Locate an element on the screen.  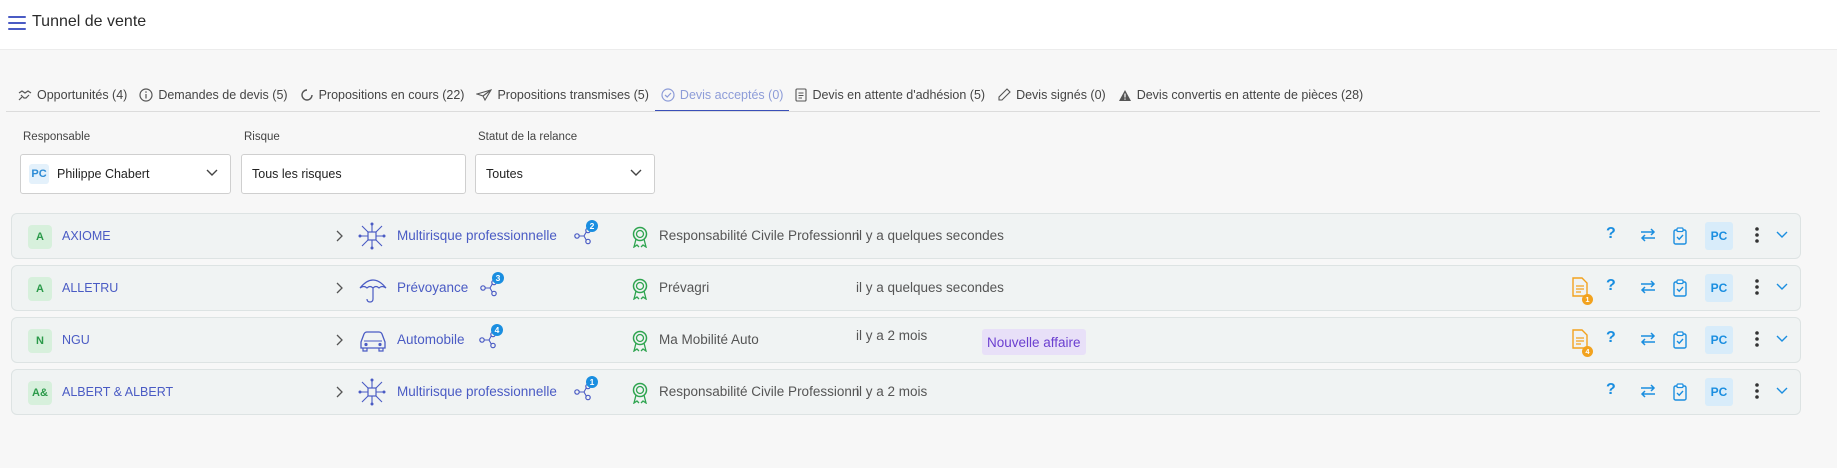
tab-demandes-de-devis: Demandes de devis (5) is located at coordinates (213, 95).